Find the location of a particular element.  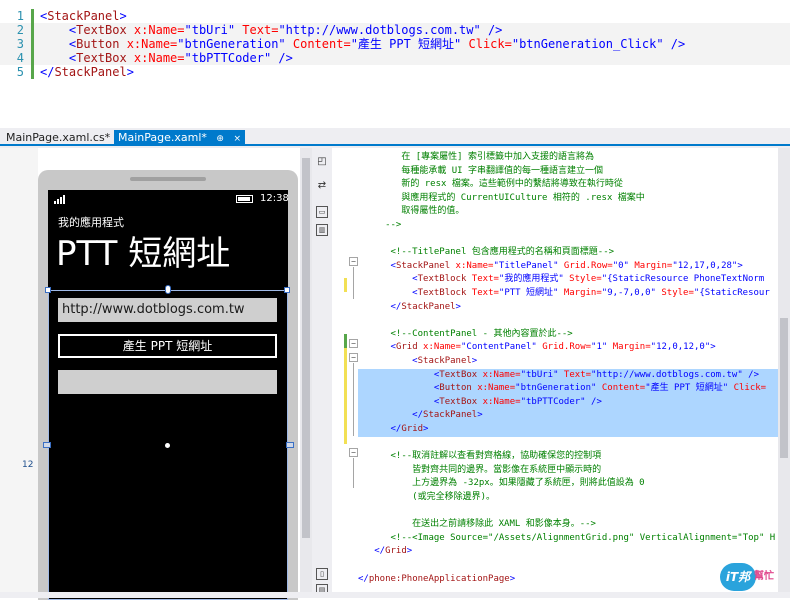

status-time: 12:38 is located at coordinates (274, 198).